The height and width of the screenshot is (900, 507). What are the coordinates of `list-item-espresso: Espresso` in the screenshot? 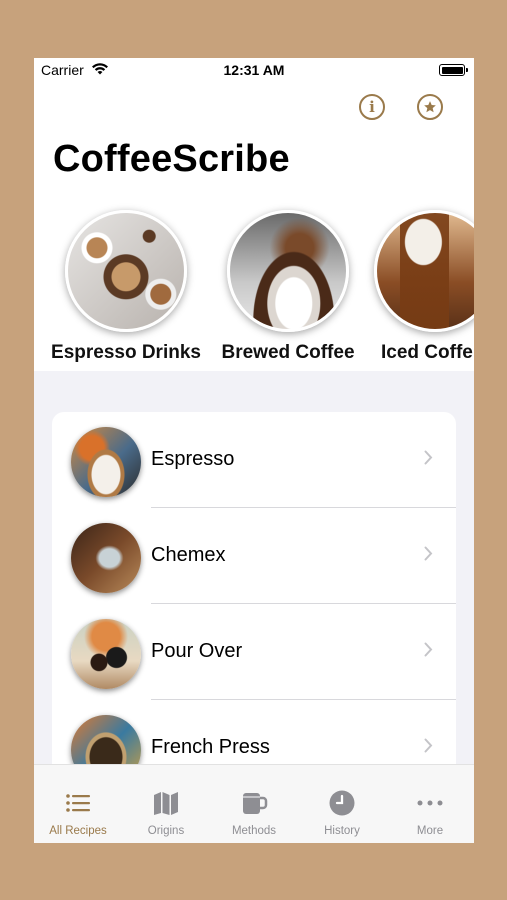 It's located at (254, 460).